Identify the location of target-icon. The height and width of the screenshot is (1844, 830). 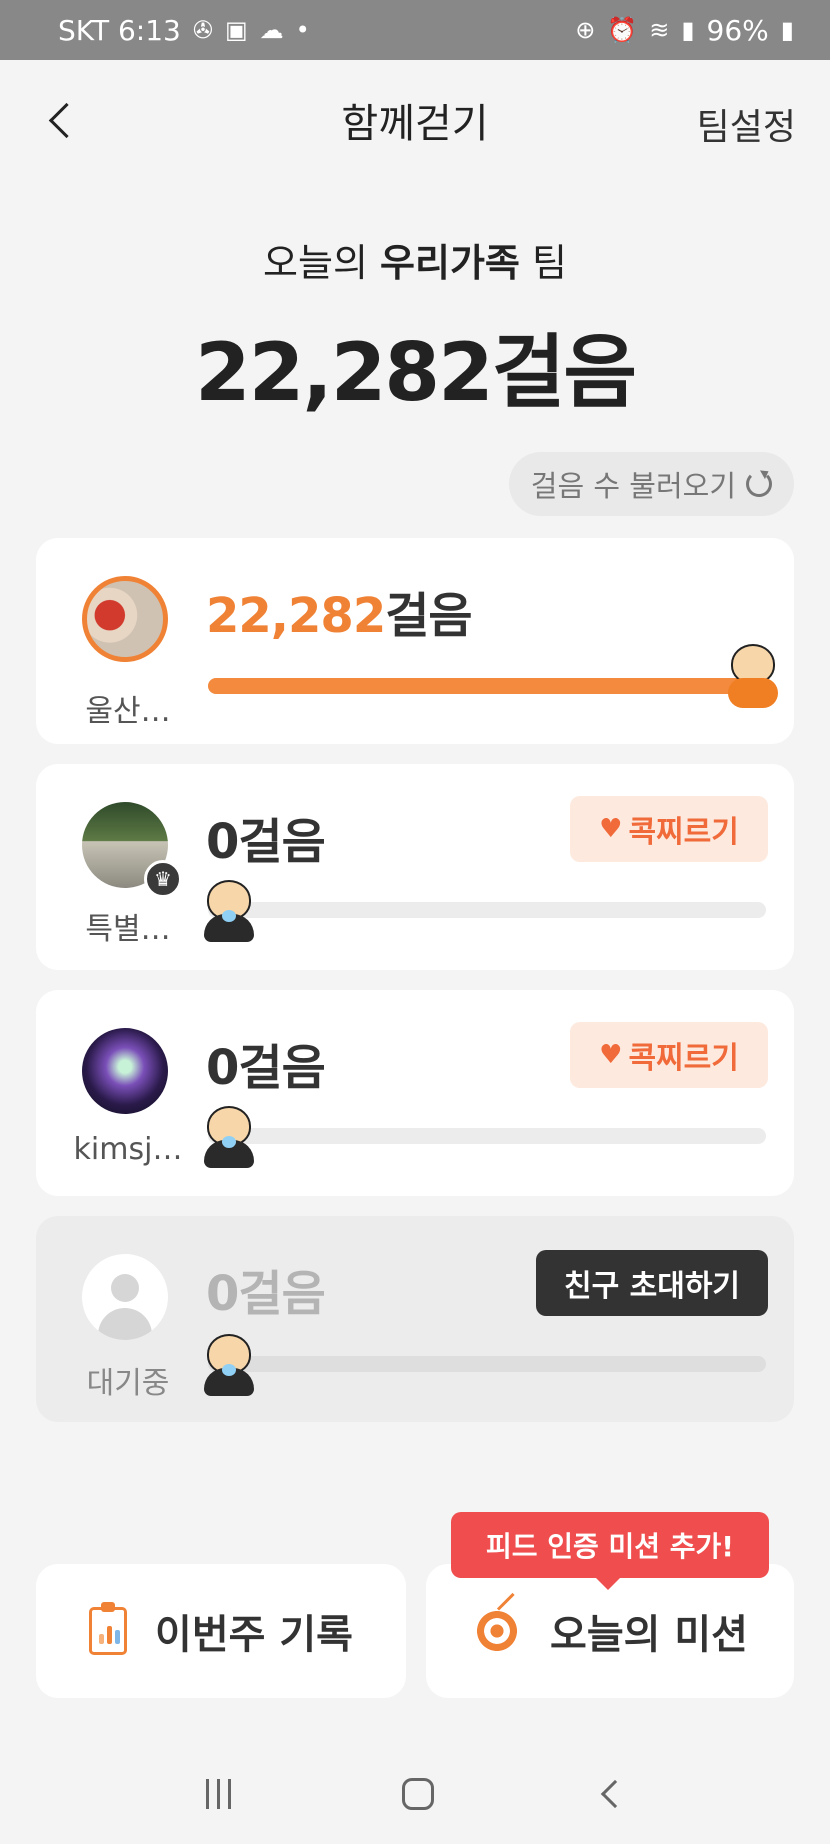
(497, 1631).